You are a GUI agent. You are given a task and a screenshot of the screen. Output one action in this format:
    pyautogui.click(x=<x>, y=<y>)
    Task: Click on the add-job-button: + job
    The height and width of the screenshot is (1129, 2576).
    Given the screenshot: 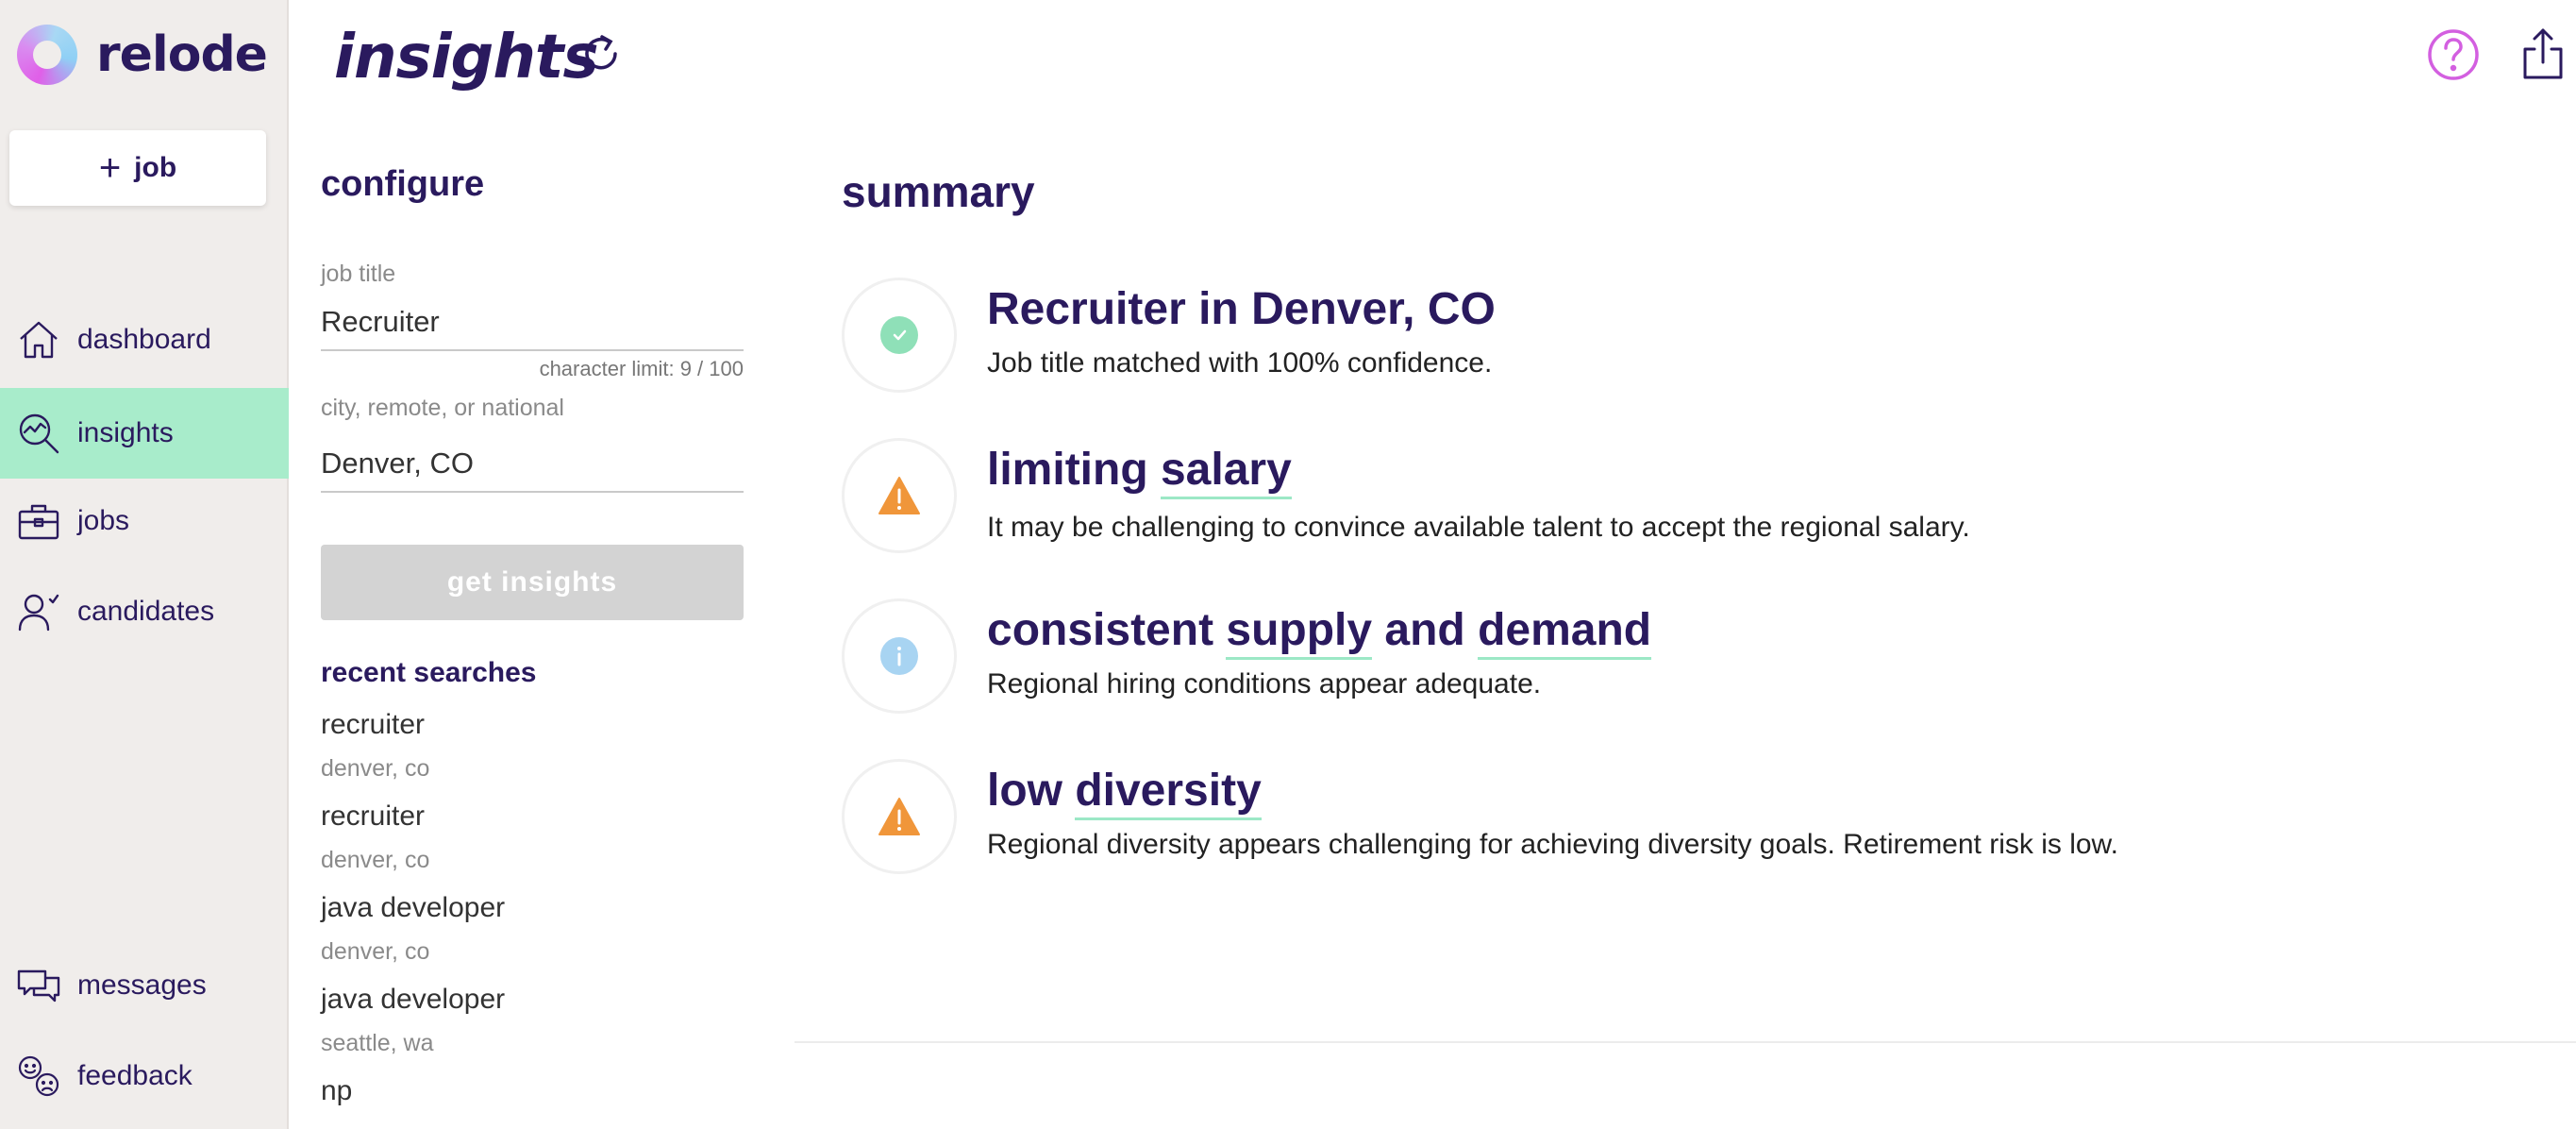 What is the action you would take?
    pyautogui.click(x=137, y=168)
    